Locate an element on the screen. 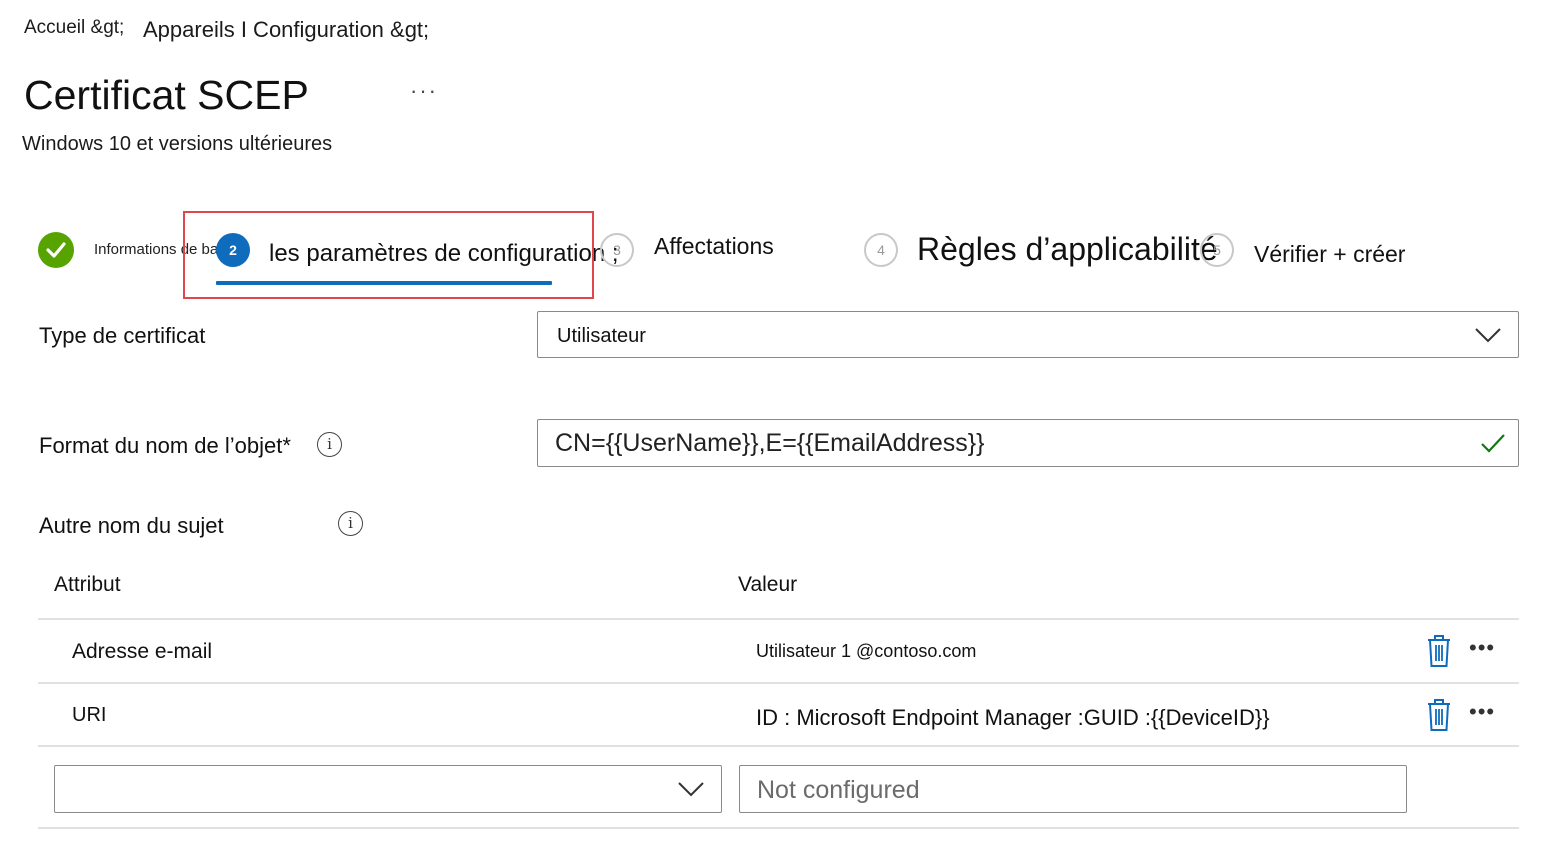 The width and height of the screenshot is (1560, 853). breadcrumb-home: Accueil &gt; is located at coordinates (74, 28).